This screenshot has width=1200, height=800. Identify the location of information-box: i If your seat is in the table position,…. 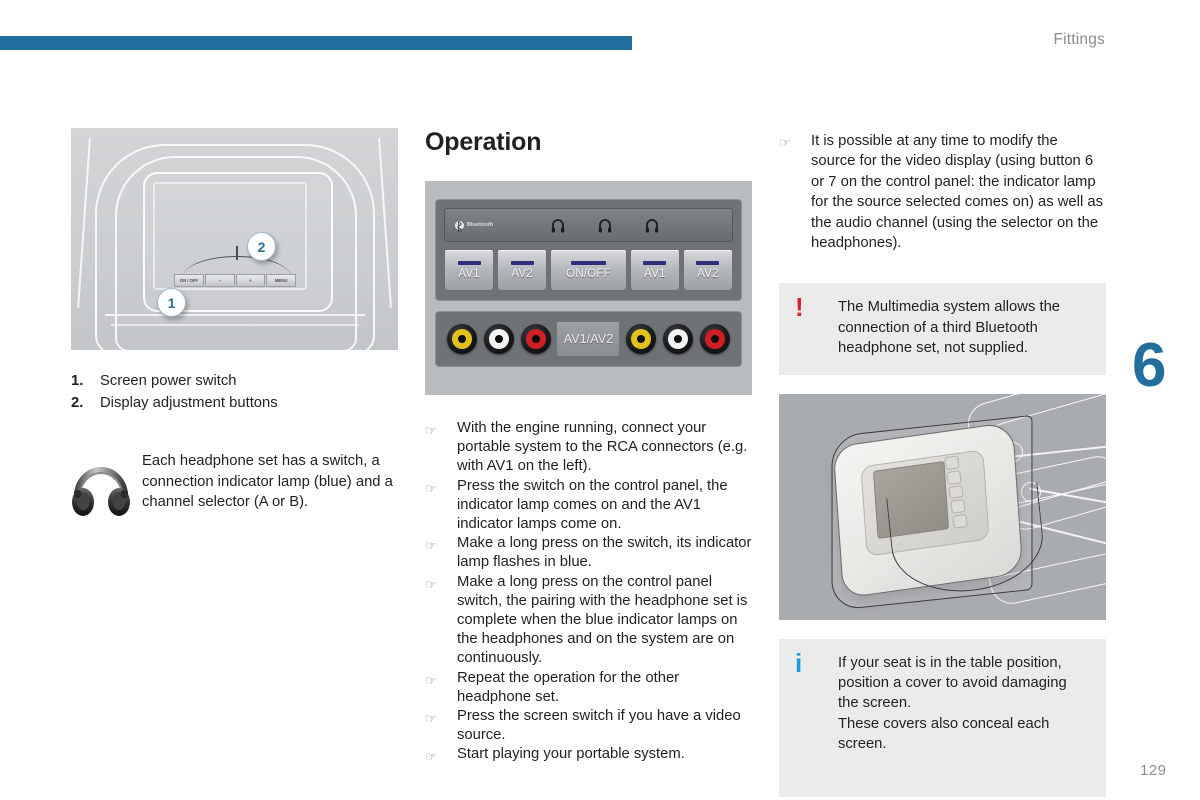
(942, 717).